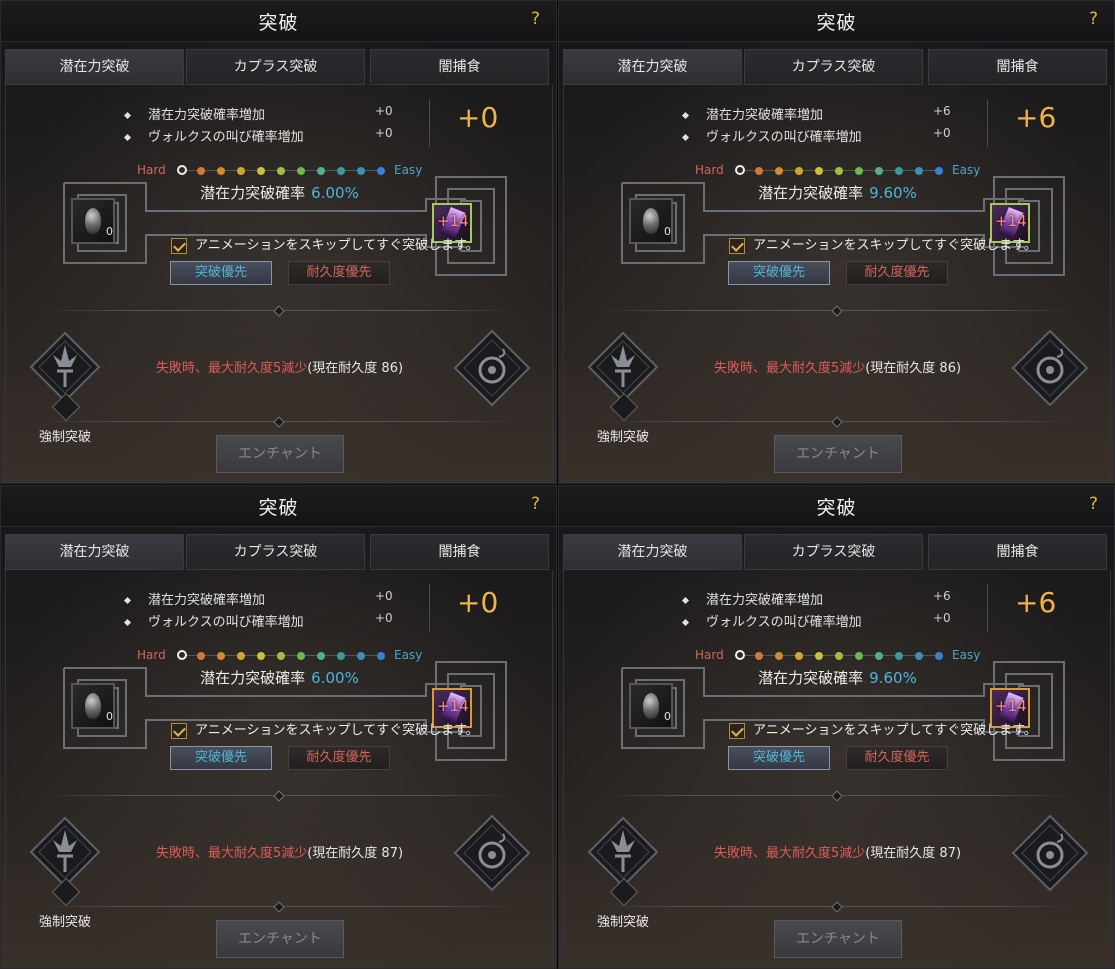 Image resolution: width=1115 pixels, height=969 pixels. What do you see at coordinates (478, 117) in the screenshot?
I see `total-bonus-value: +0` at bounding box center [478, 117].